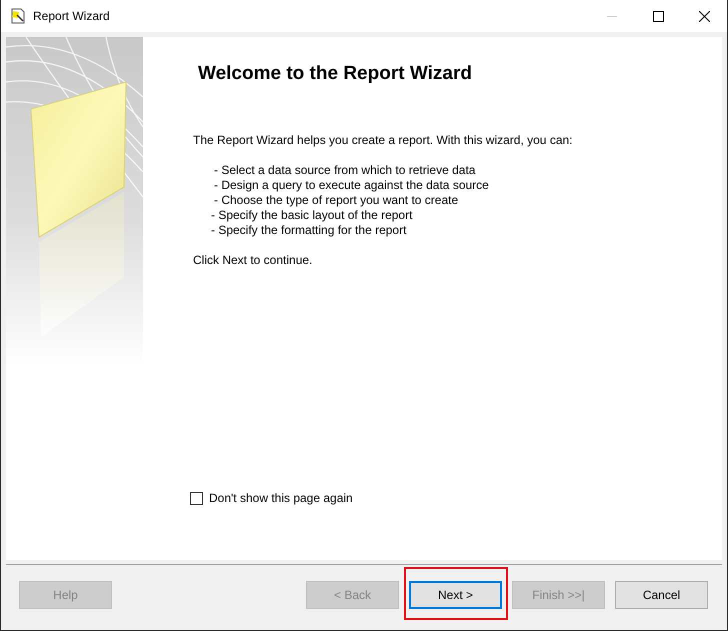  I want to click on intro-text: The Report Wizard helps you create a report. With this wizard, you can:, so click(383, 140).